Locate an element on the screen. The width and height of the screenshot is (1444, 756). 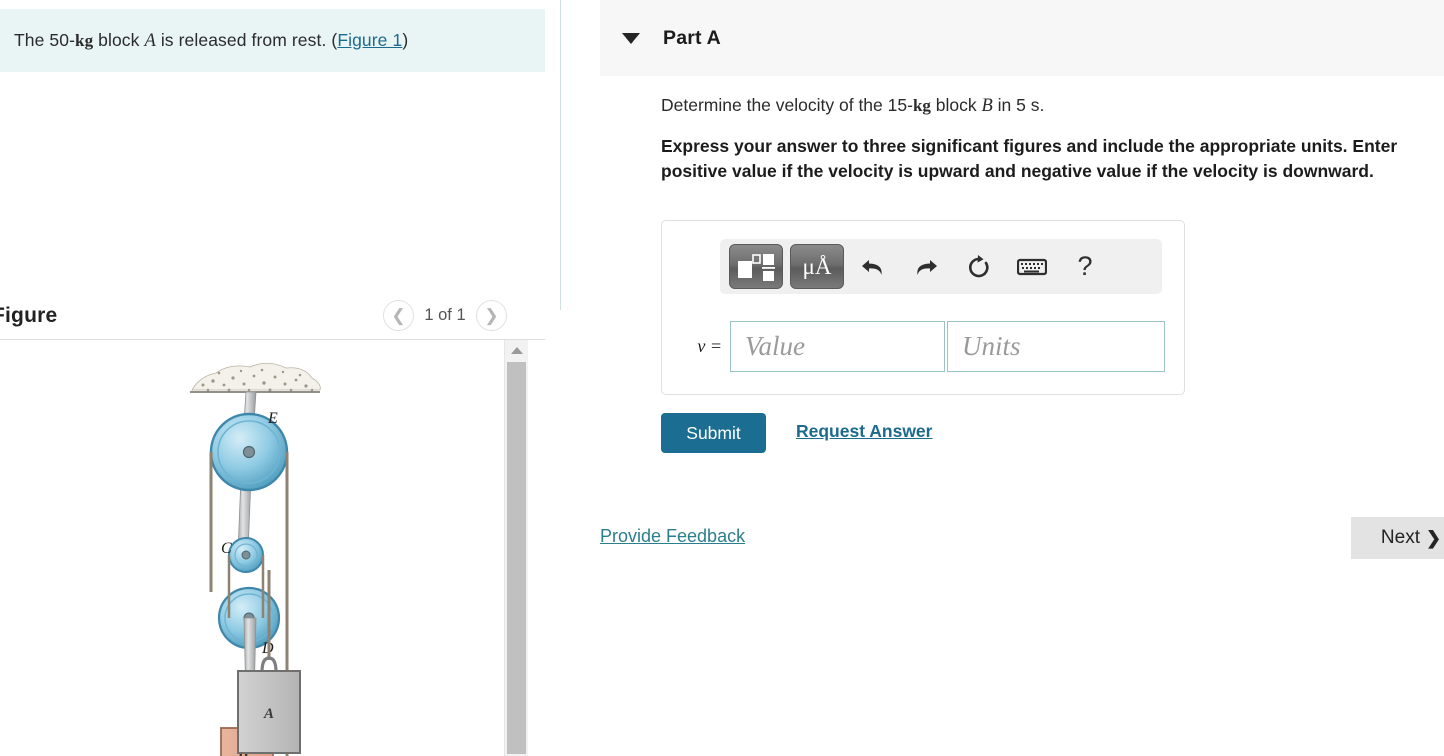
figure-header: Figure ❮ 1 of 1 ❯ is located at coordinates (272, 315).